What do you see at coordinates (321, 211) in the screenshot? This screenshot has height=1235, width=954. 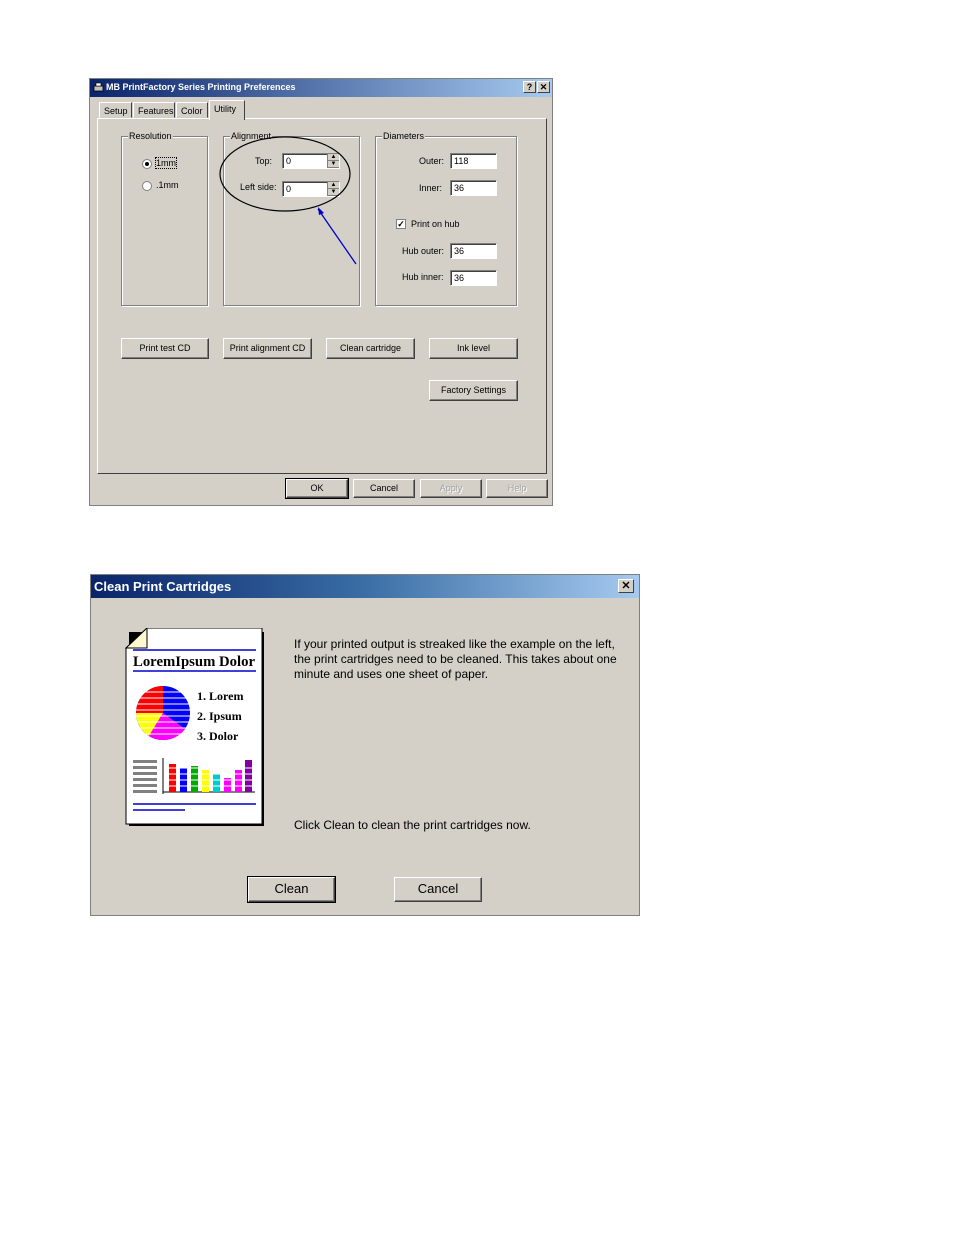 I see `annotation-arrowhead` at bounding box center [321, 211].